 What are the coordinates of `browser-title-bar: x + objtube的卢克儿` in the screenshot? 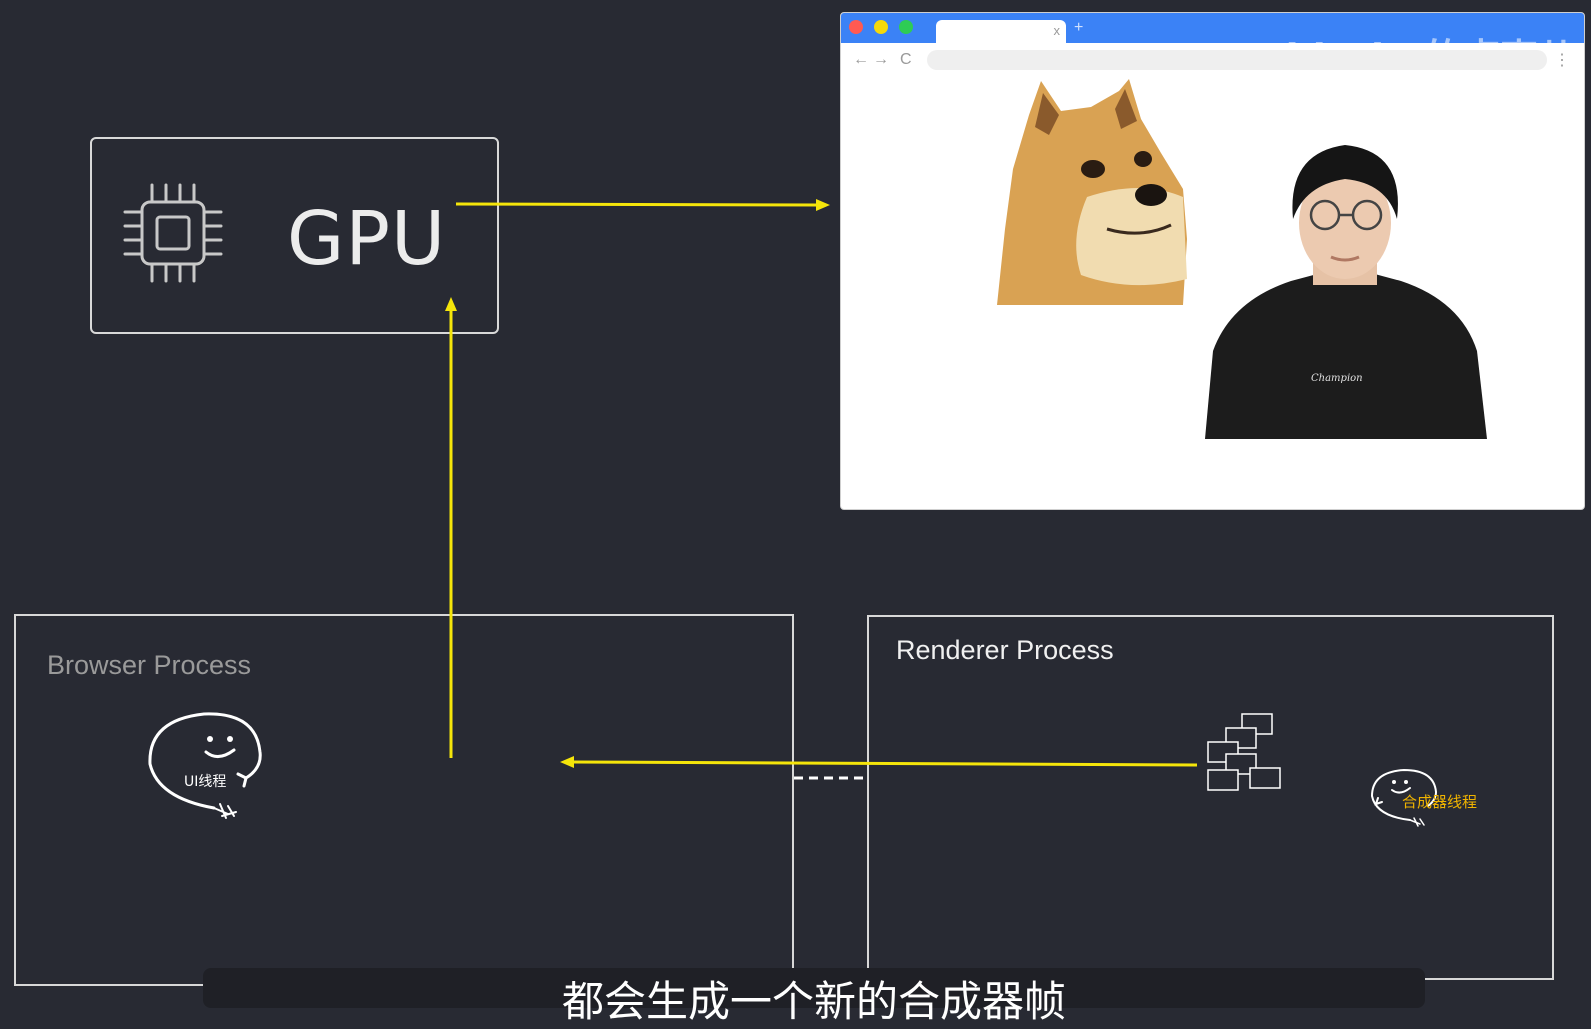 It's located at (1212, 46).